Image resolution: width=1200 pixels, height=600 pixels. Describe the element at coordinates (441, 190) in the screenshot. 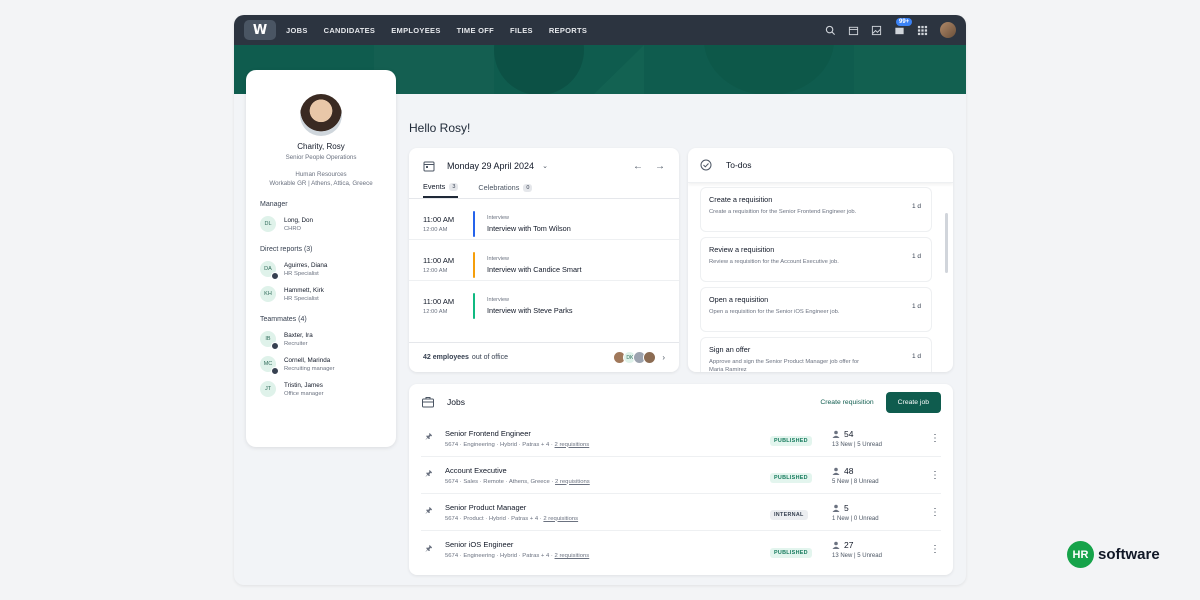

I see `tab-events: Events 3` at that location.